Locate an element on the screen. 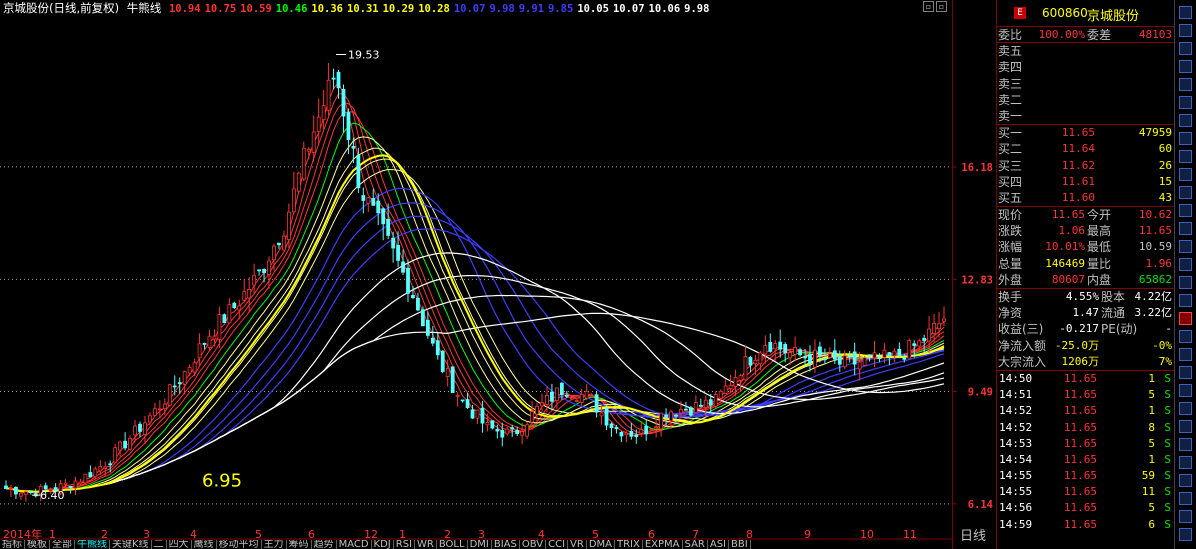  indicator-tab: RSI is located at coordinates (405, 544).